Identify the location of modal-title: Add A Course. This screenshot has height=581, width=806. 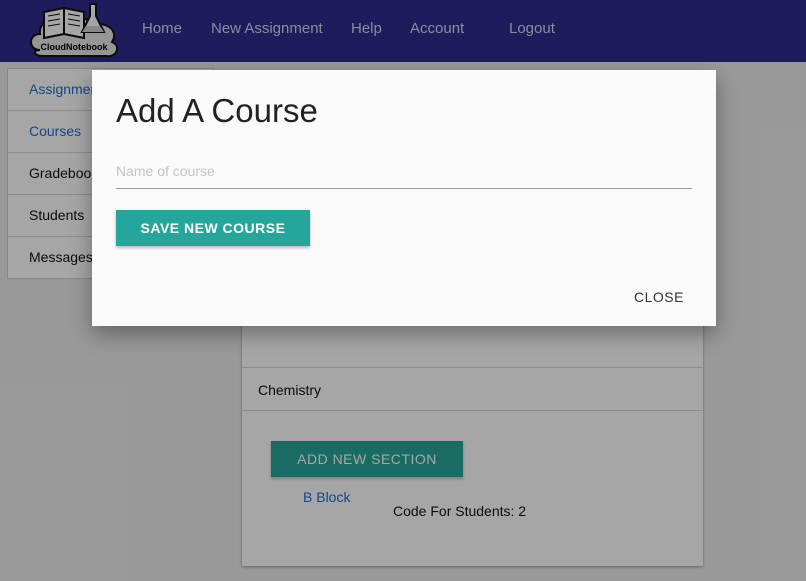
(217, 110).